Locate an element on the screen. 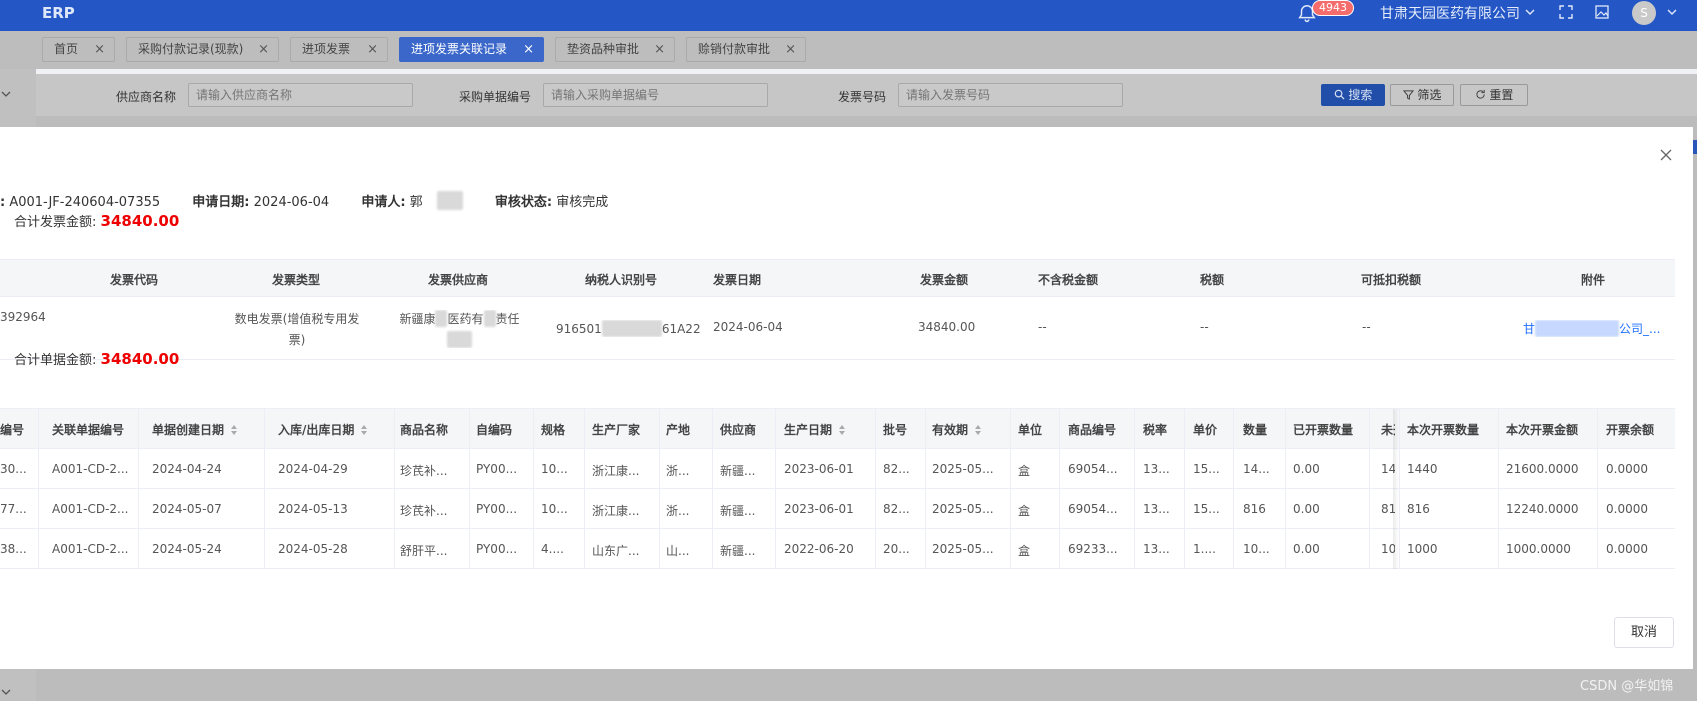  column-header: 数量 is located at coordinates (1255, 429).